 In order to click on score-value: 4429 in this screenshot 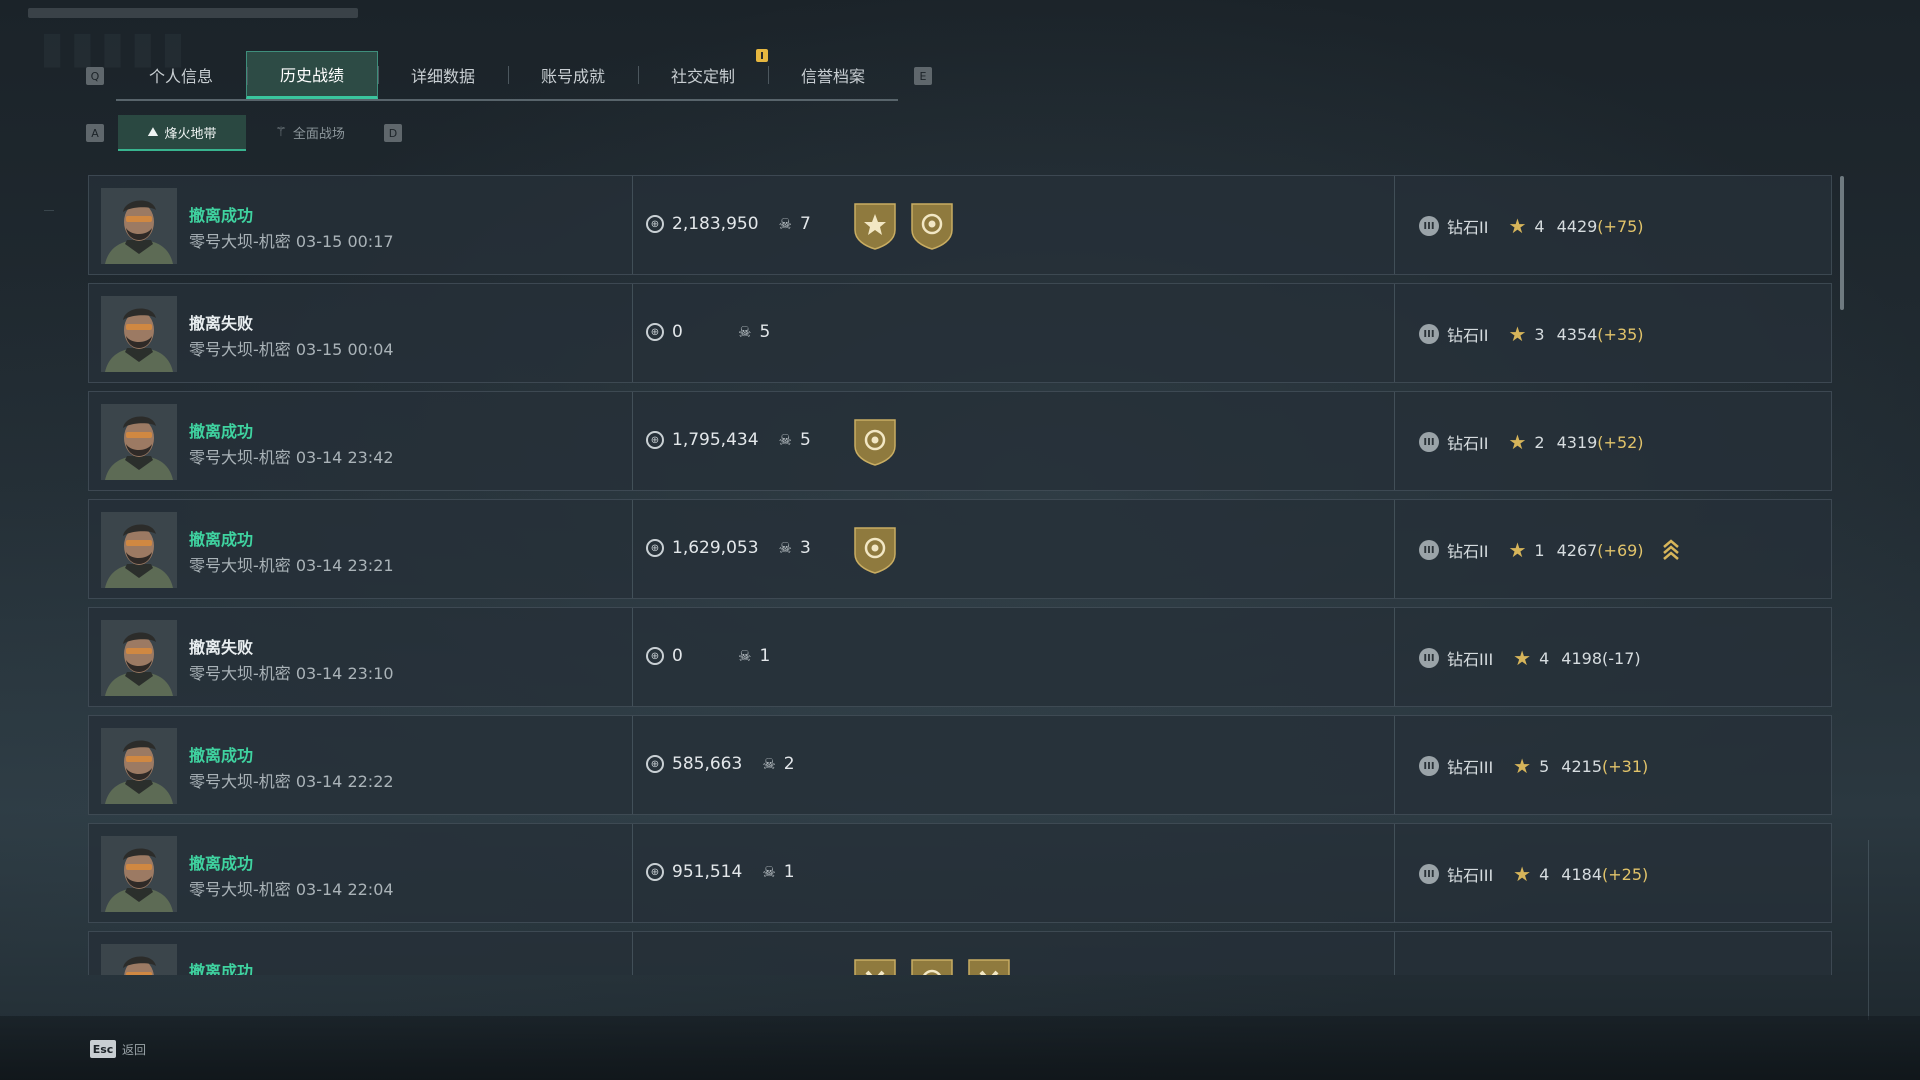, I will do `click(1577, 226)`.